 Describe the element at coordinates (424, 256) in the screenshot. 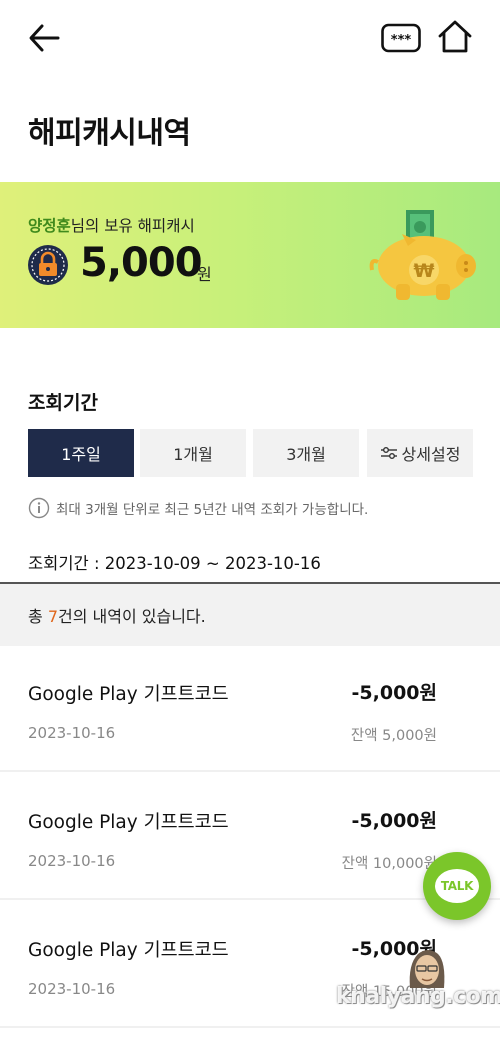

I see `piggy-bank-icon: ₩` at that location.